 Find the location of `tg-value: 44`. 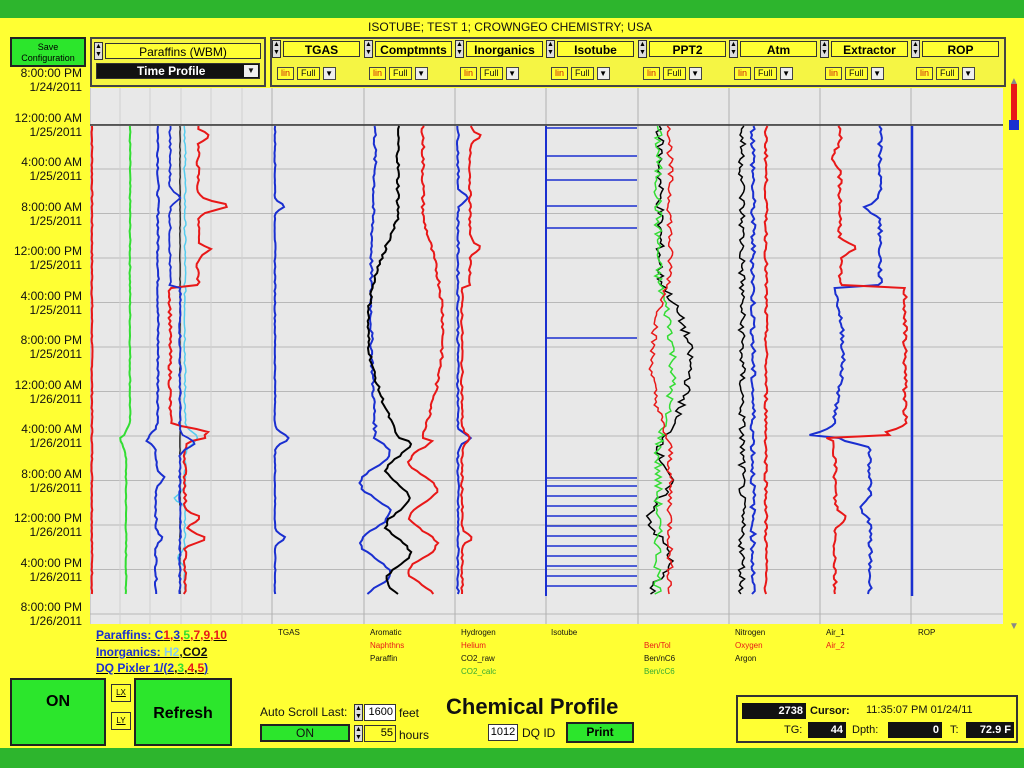

tg-value: 44 is located at coordinates (827, 730).